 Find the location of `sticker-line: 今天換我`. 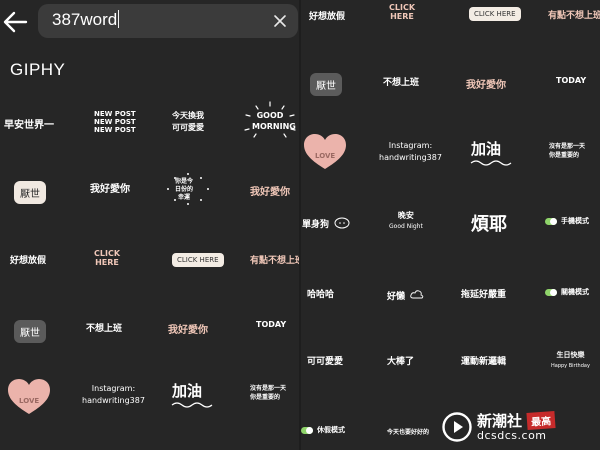

sticker-line: 今天換我 is located at coordinates (188, 115).